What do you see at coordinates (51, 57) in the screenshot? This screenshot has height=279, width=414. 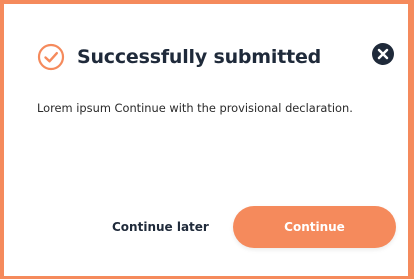 I see `check-circle-icon` at bounding box center [51, 57].